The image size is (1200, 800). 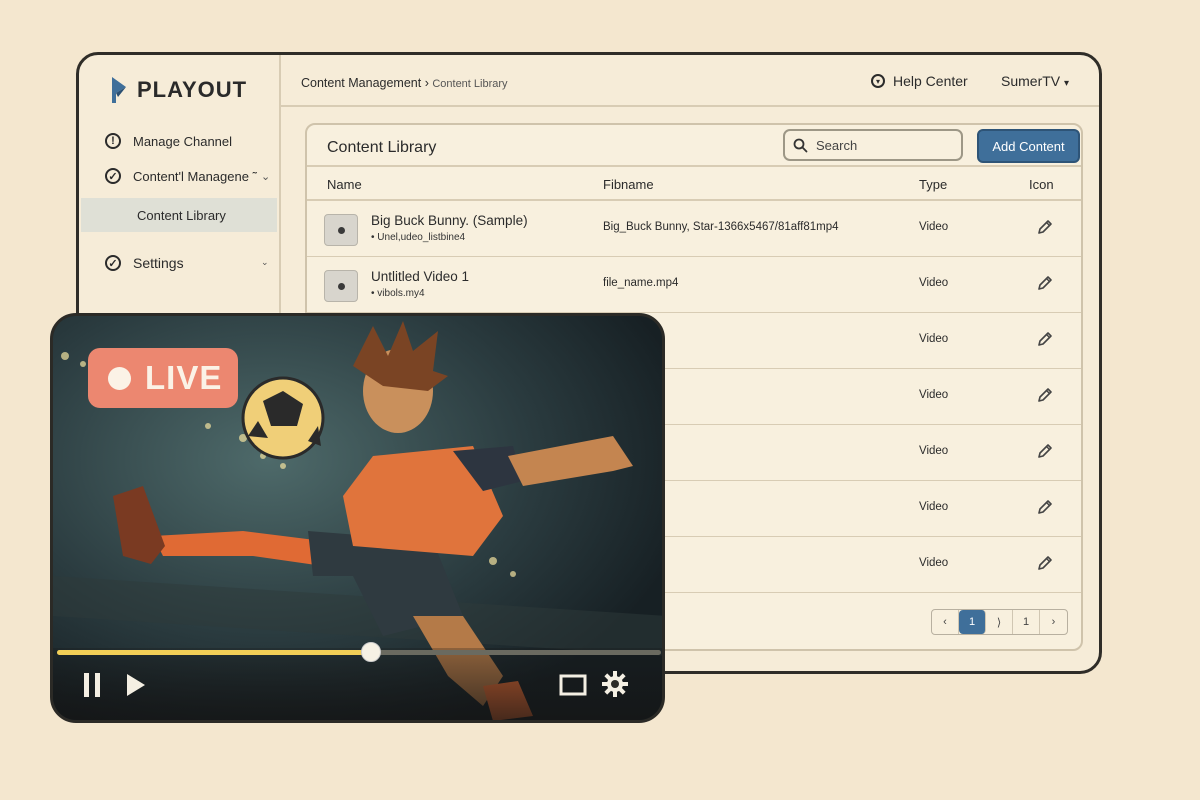 I want to click on live-badge: LIVE, so click(x=163, y=378).